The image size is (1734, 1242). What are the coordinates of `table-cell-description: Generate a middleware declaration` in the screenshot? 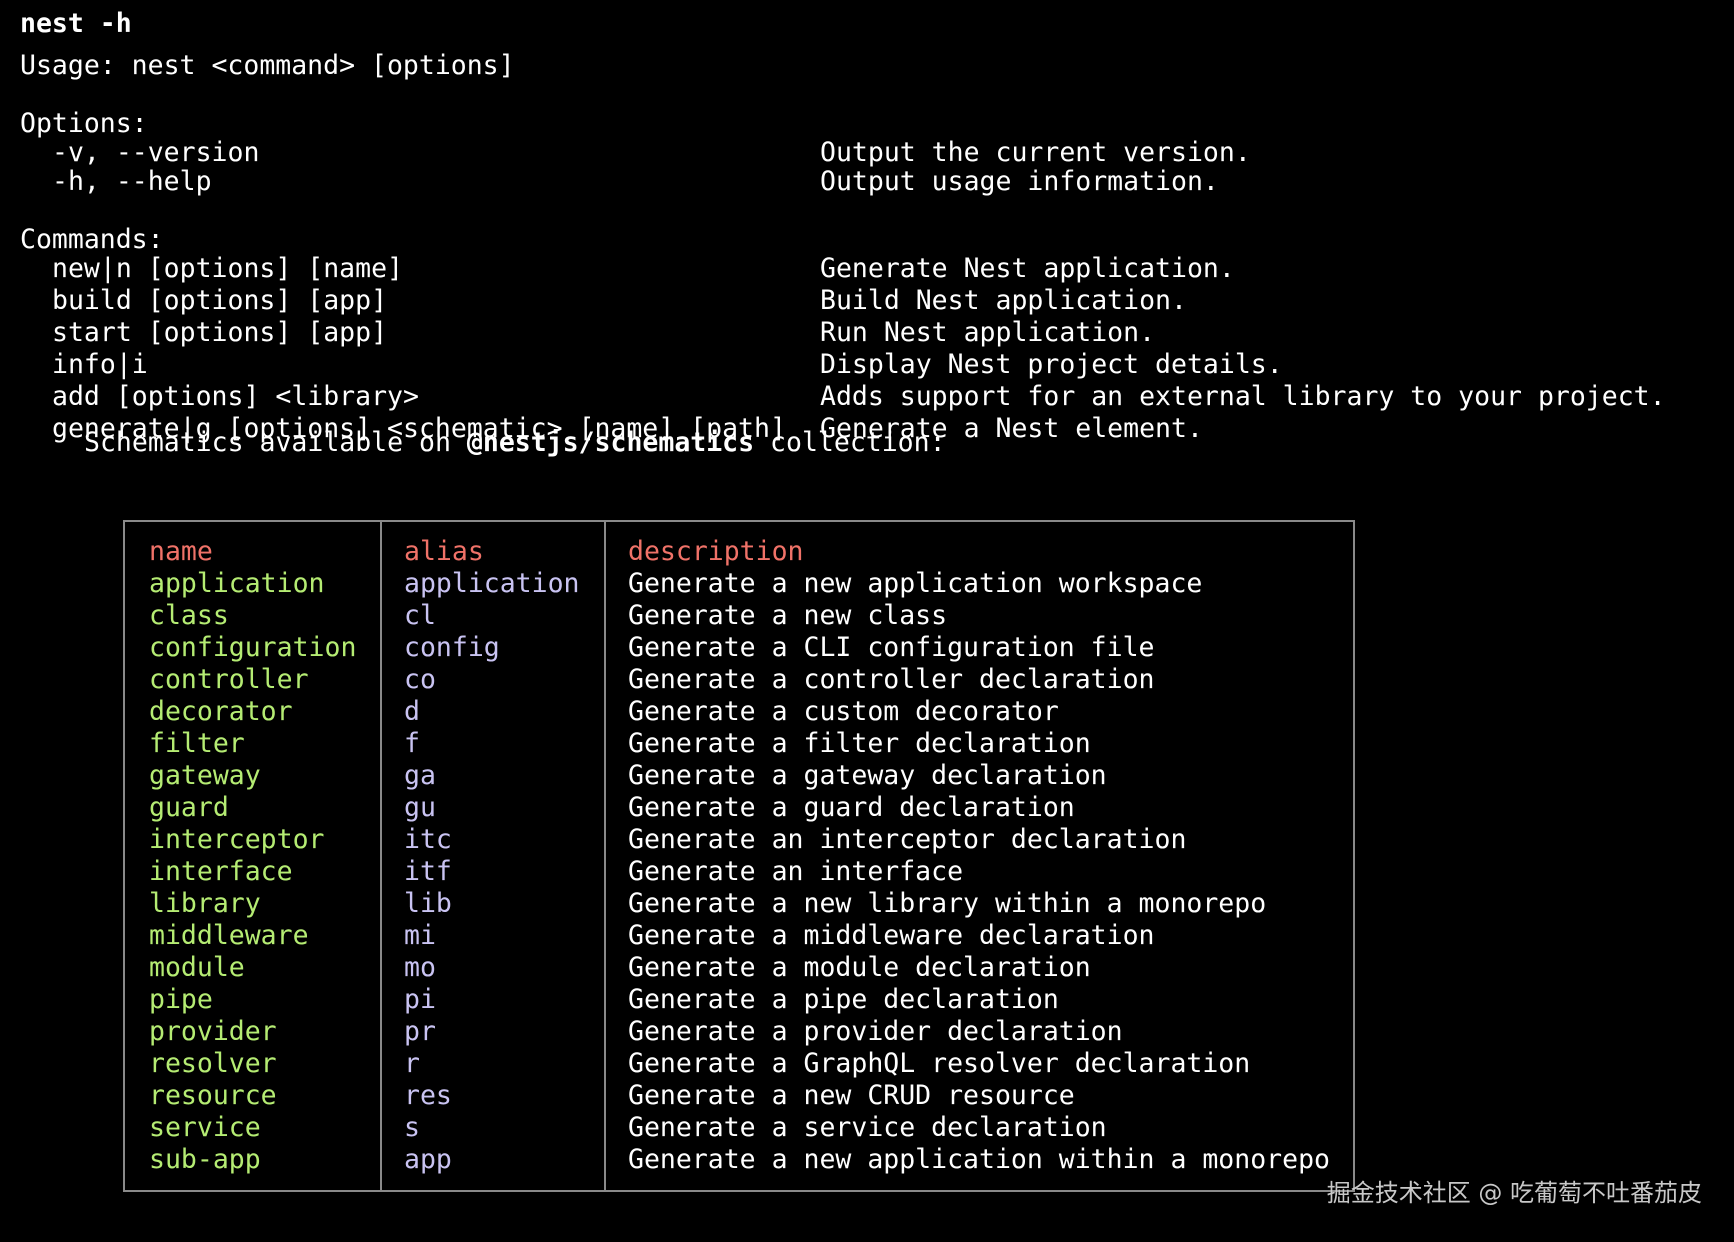 It's located at (891, 935).